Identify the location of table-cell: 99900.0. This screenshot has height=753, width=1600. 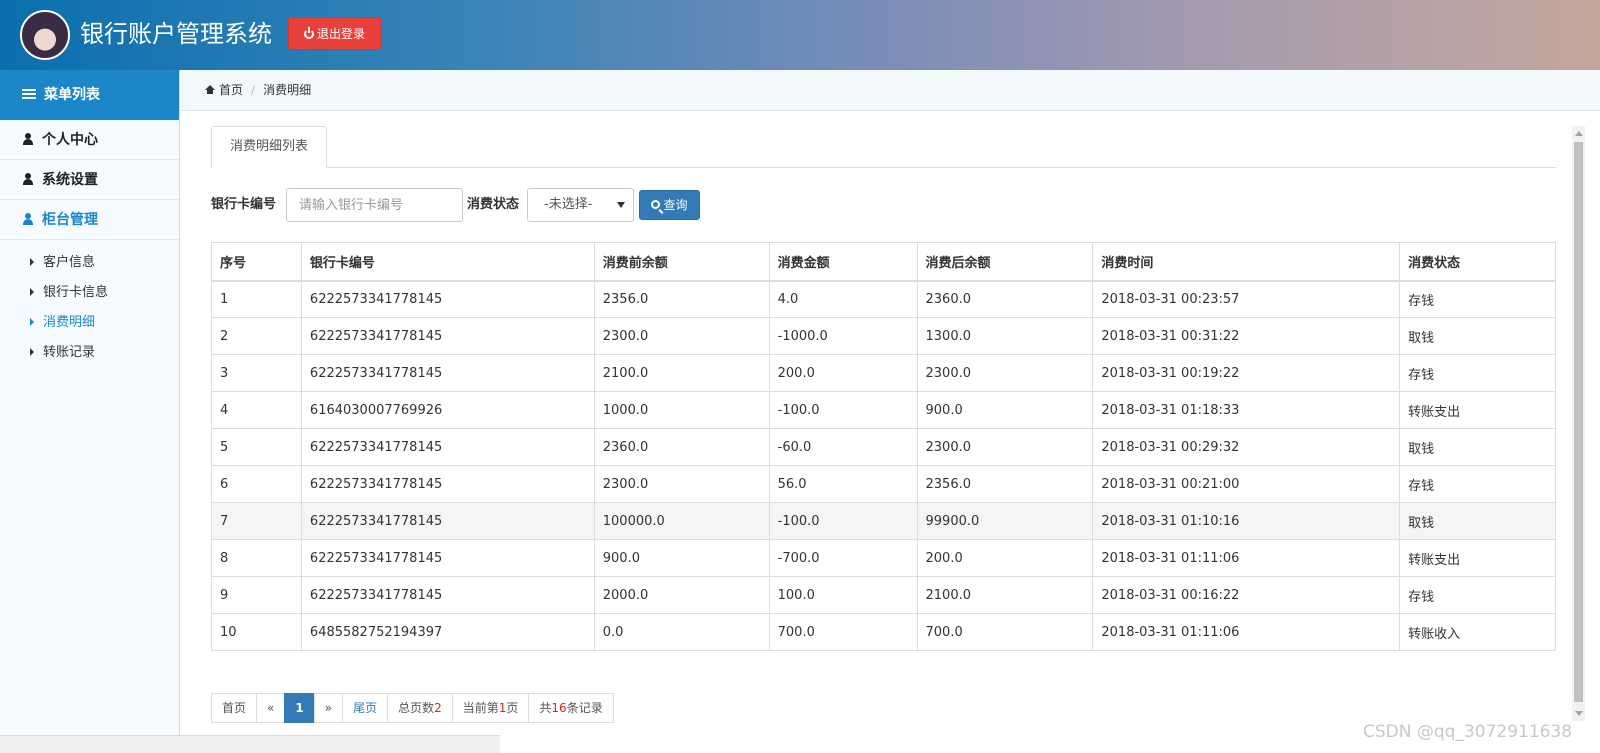
(1005, 521).